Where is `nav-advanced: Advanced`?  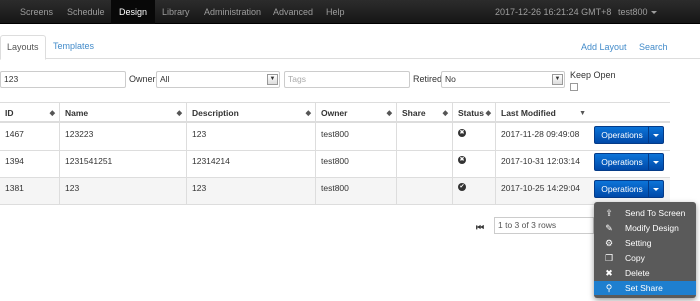 nav-advanced: Advanced is located at coordinates (293, 12).